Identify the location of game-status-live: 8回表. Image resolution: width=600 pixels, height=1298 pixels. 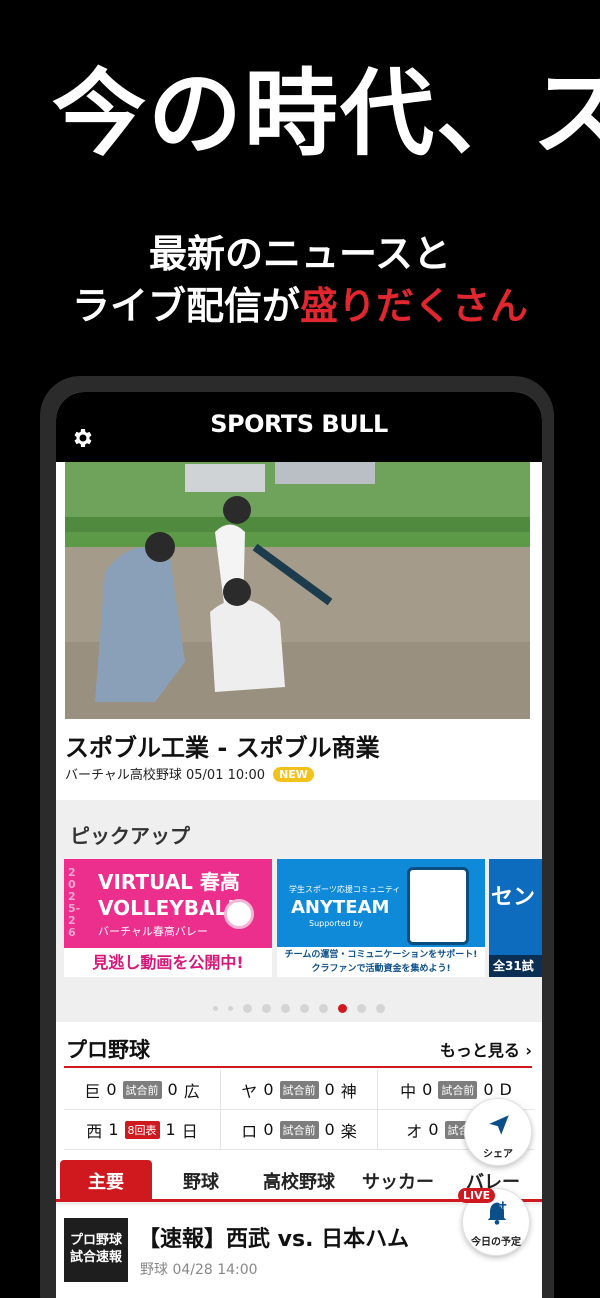
(142, 1129).